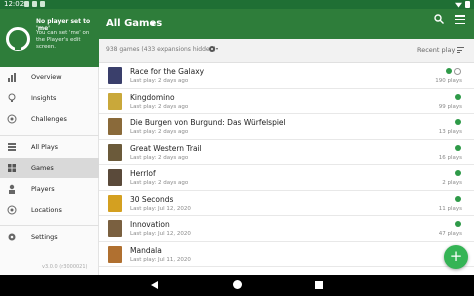 The image size is (474, 296). I want to click on owned-icon, so click(457, 71).